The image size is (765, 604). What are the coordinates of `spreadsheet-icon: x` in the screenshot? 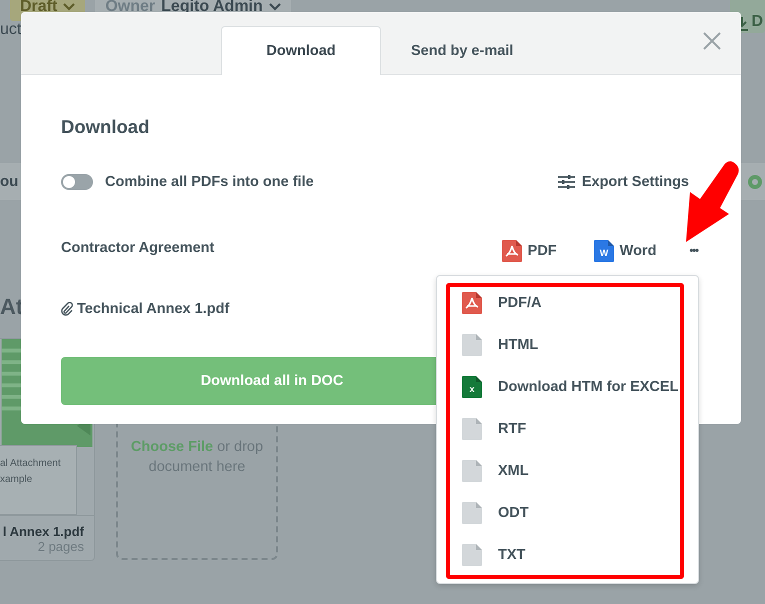 It's located at (472, 387).